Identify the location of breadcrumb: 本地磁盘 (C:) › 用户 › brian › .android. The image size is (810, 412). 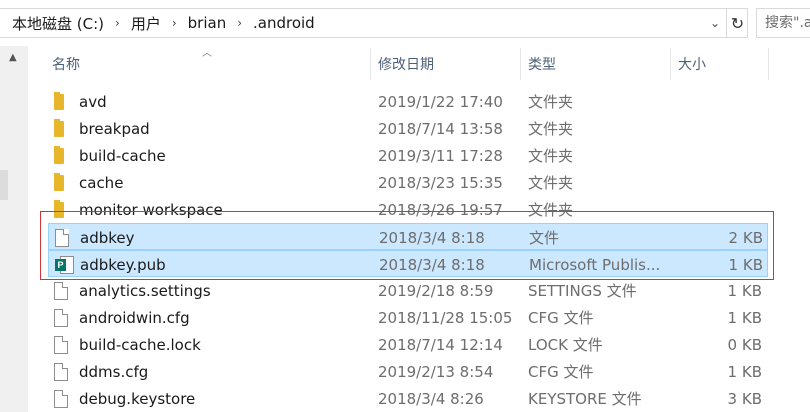
(163, 23).